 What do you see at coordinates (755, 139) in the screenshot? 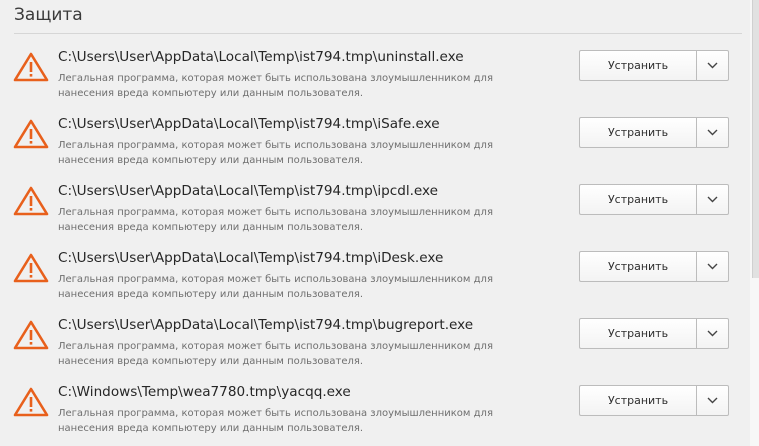
I see `scrollbar-thumb` at bounding box center [755, 139].